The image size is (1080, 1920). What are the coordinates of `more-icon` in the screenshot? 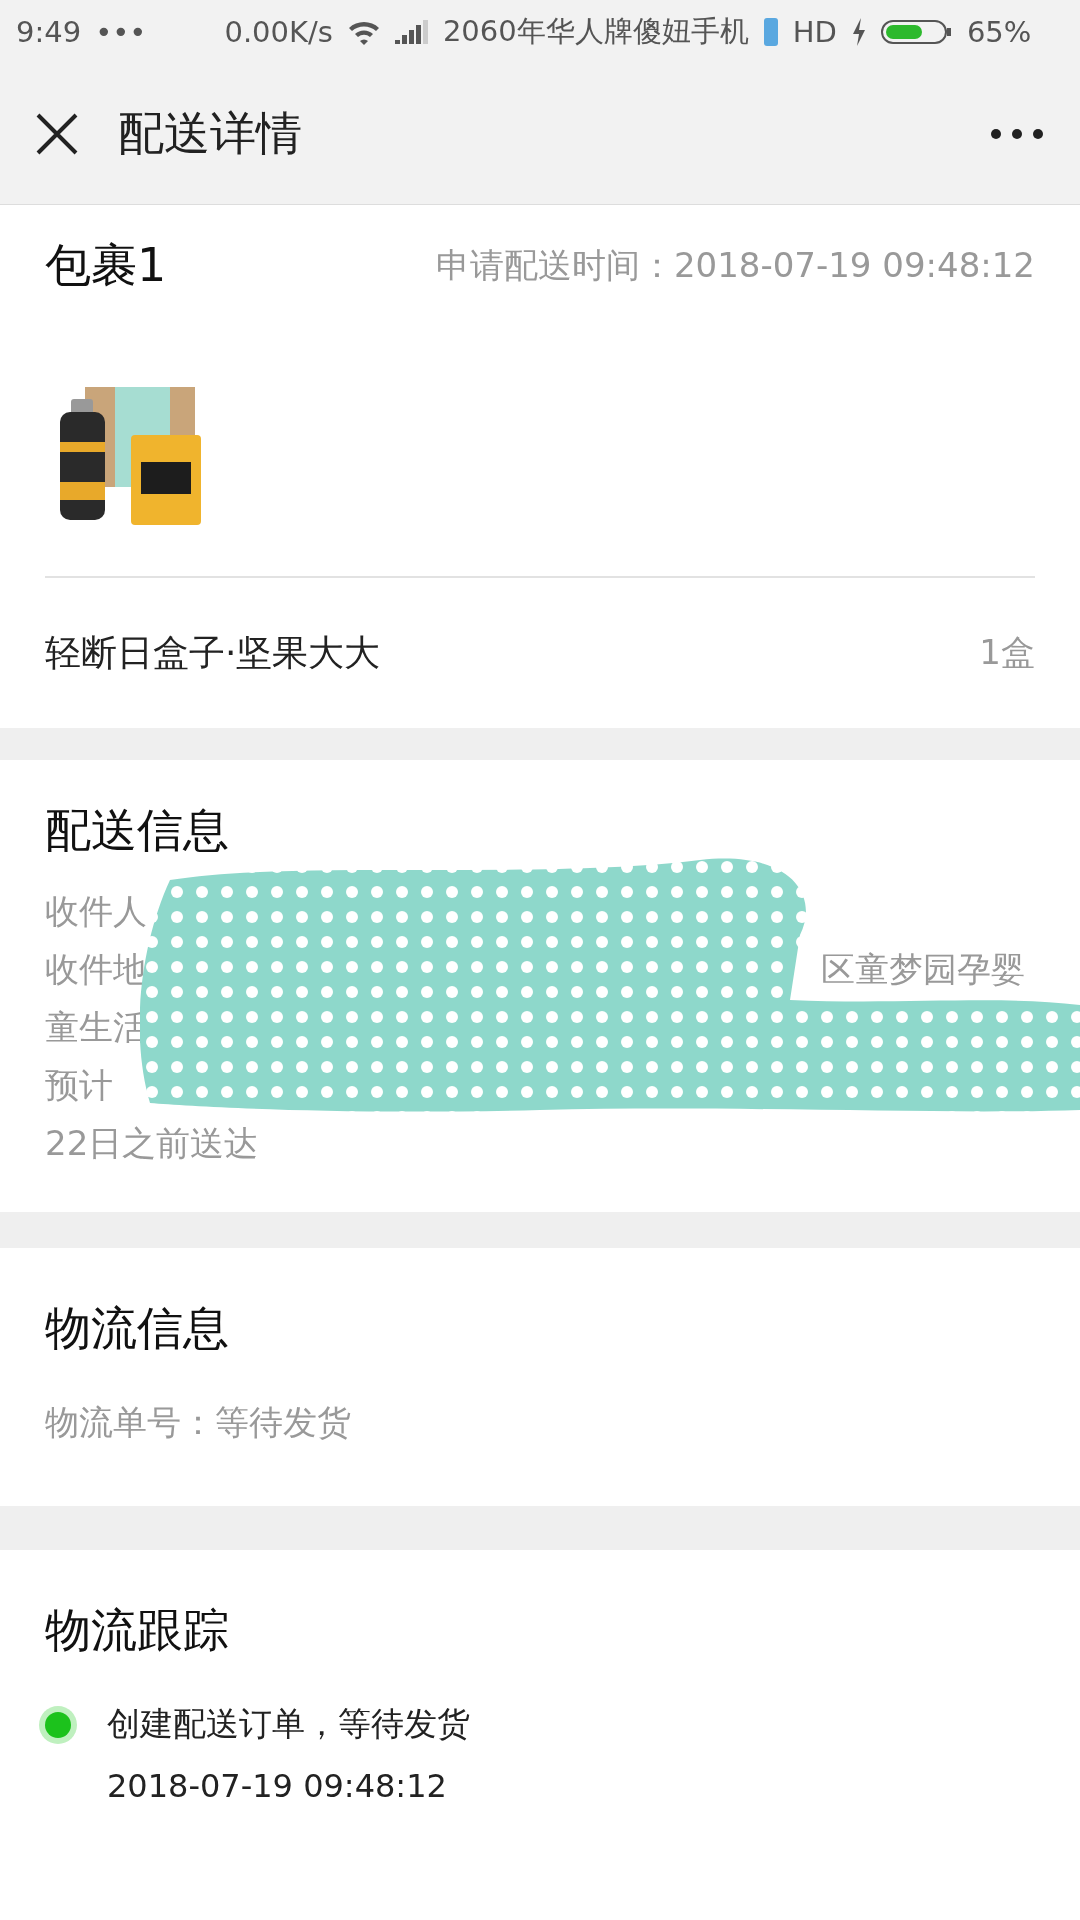 It's located at (1017, 134).